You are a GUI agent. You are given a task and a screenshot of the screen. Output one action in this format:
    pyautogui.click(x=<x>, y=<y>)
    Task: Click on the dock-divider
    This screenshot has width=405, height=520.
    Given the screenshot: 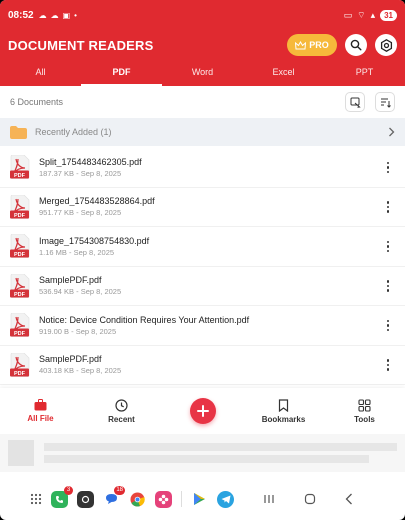 What is the action you would take?
    pyautogui.click(x=181, y=499)
    